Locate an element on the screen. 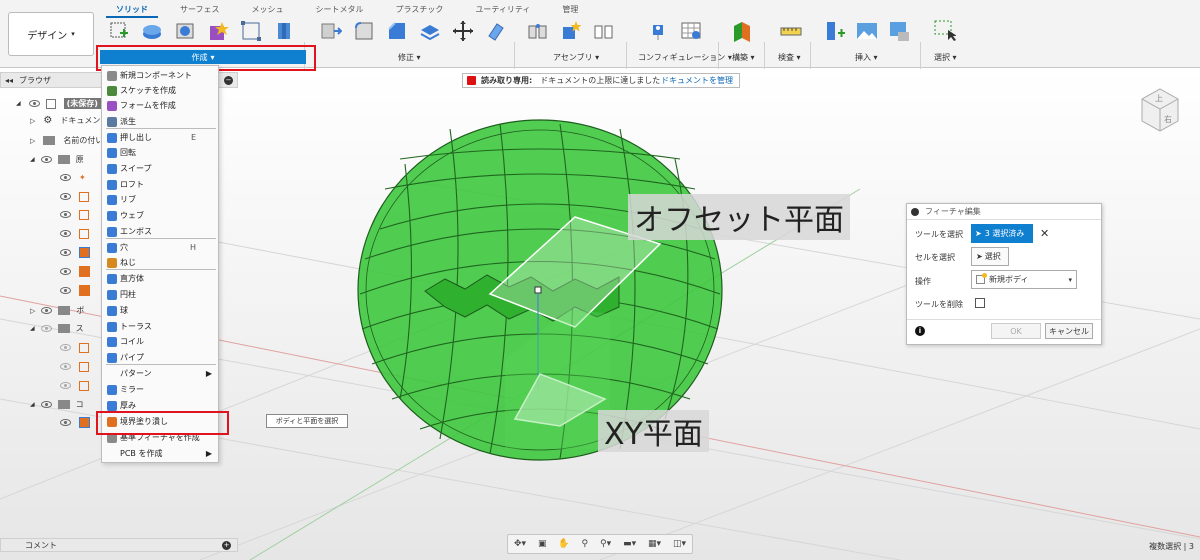 This screenshot has height=560, width=1200. cell-select-button: ➤ 選択 is located at coordinates (990, 256).